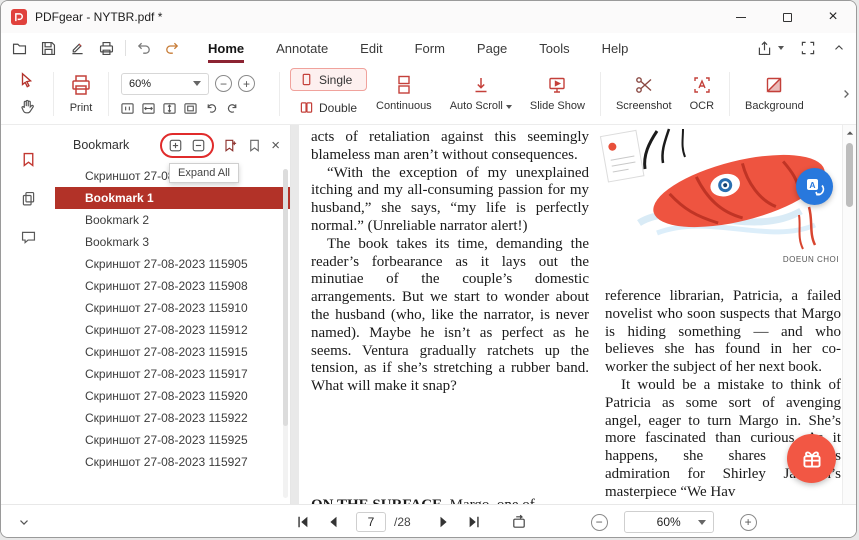 The width and height of the screenshot is (859, 540). Describe the element at coordinates (774, 94) in the screenshot. I see `background-button: Background` at that location.